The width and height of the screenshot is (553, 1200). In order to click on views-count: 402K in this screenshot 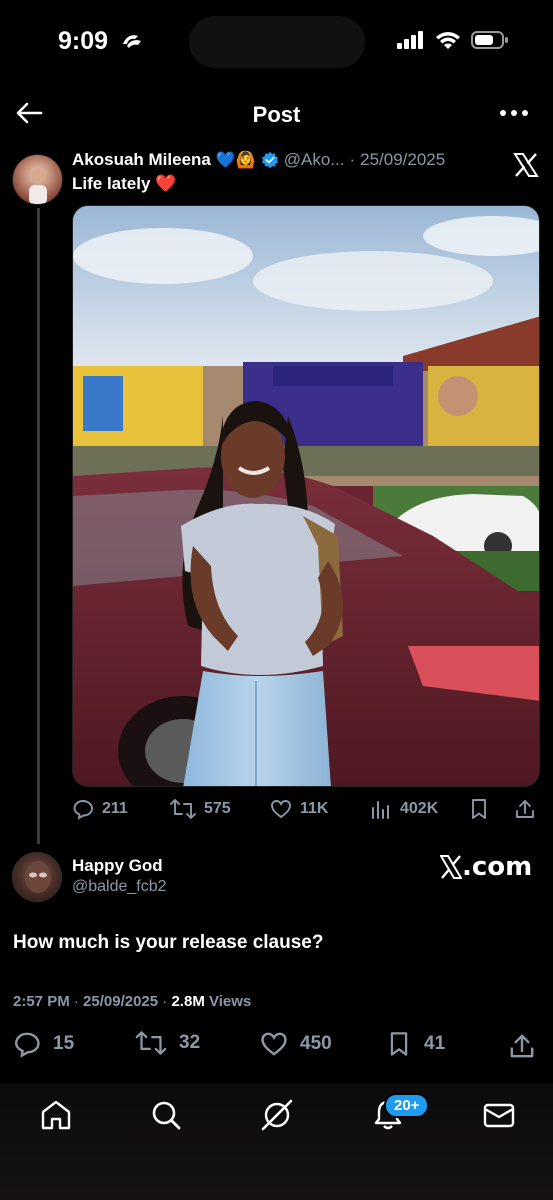, I will do `click(419, 808)`.